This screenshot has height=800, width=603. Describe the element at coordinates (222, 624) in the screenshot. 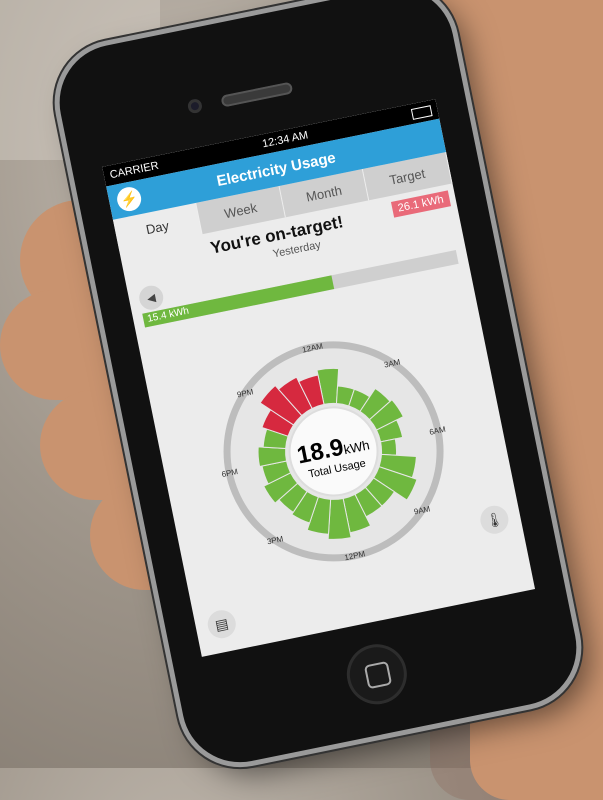

I see `router-icon: ▤` at that location.